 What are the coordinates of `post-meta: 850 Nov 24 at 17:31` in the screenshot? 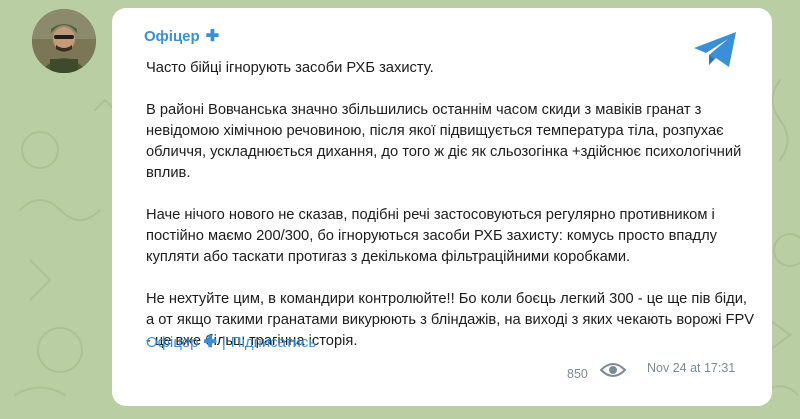 It's located at (662, 370).